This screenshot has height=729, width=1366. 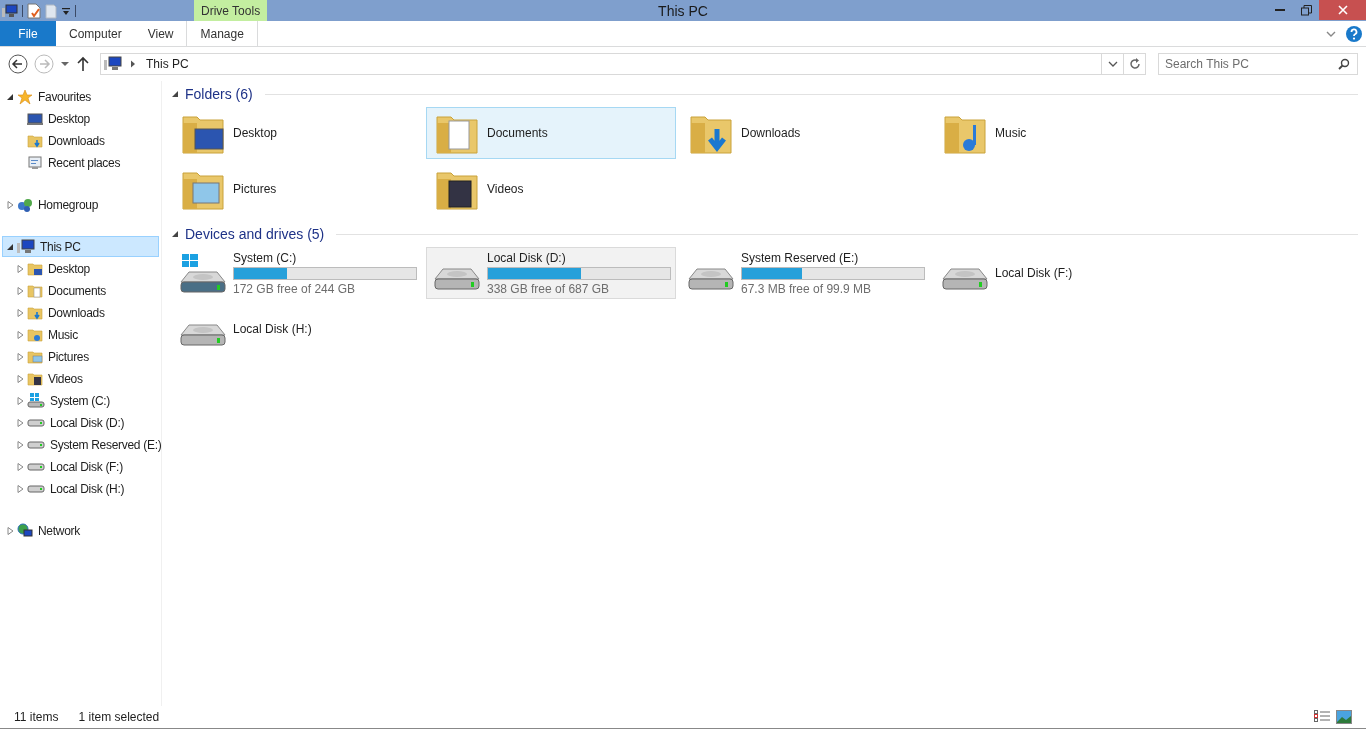 What do you see at coordinates (549, 288) in the screenshot?
I see `free-space-text: 338 GB free of 687 GB` at bounding box center [549, 288].